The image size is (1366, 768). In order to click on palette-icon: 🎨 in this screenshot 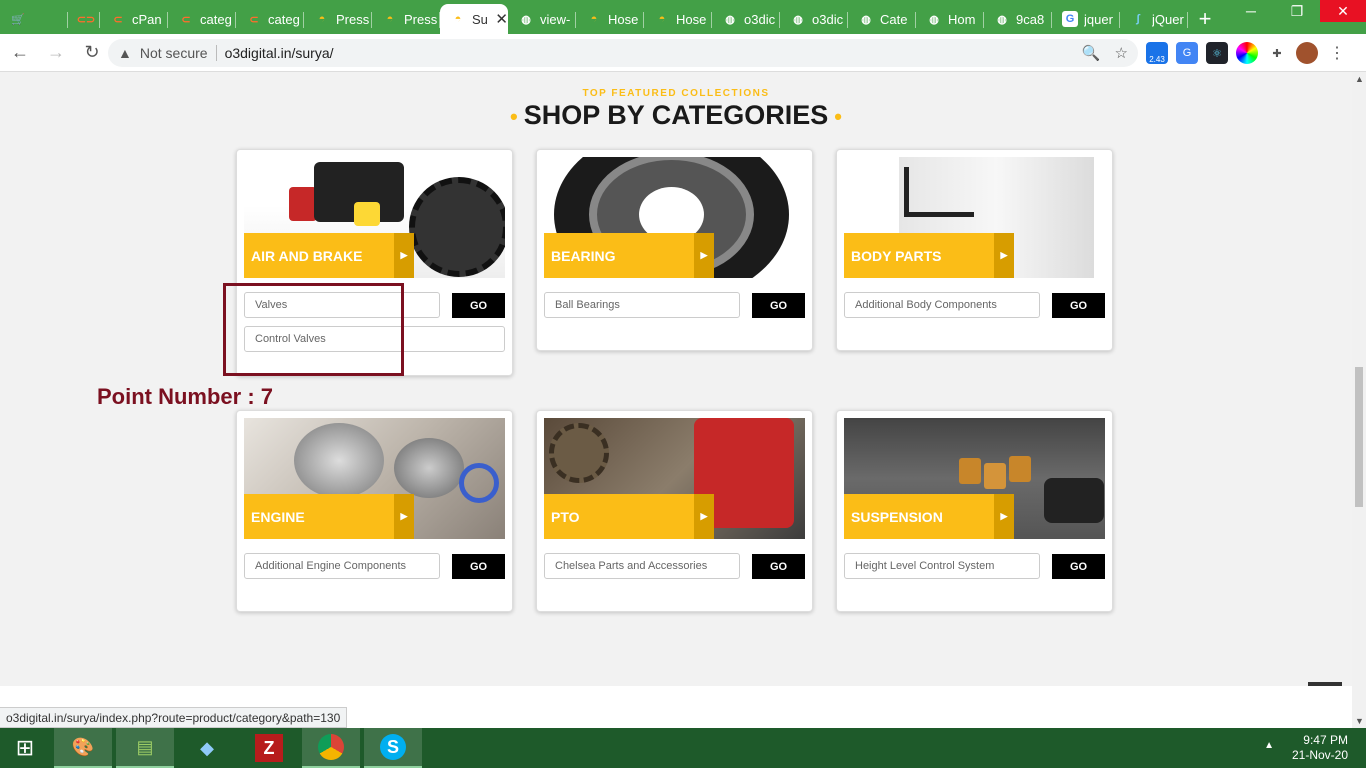, I will do `click(83, 746)`.